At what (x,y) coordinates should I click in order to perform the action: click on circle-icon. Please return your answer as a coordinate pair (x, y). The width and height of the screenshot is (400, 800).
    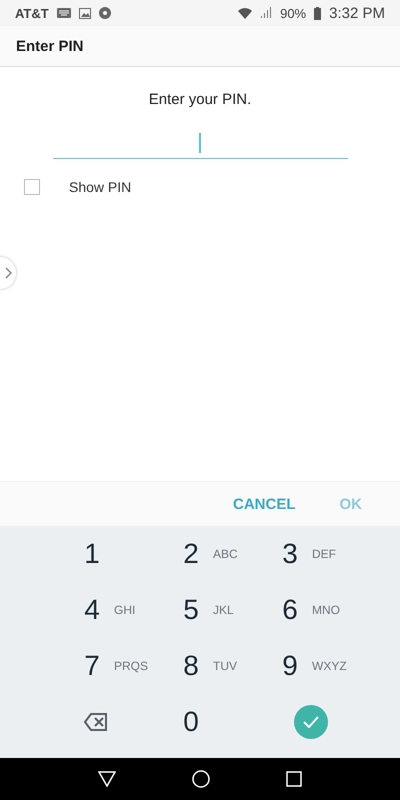
    Looking at the image, I should click on (104, 13).